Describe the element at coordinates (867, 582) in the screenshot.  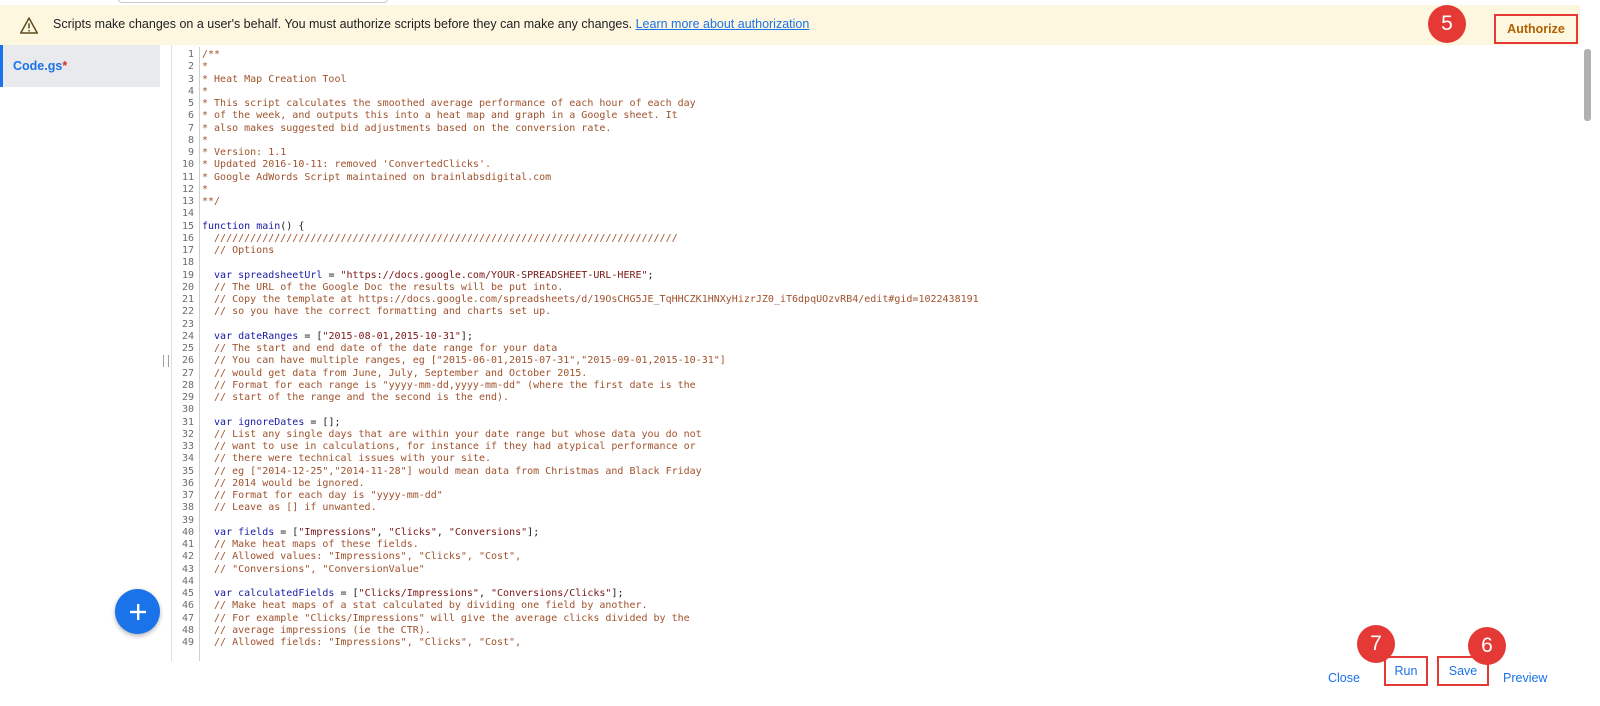
I see `code-line: 44` at that location.